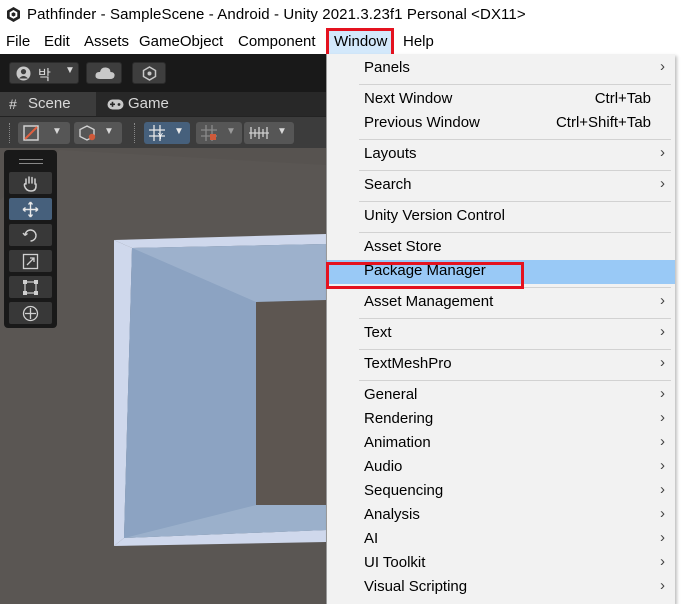 This screenshot has height=604, width=682. I want to click on menu-item-label: General, so click(391, 394).